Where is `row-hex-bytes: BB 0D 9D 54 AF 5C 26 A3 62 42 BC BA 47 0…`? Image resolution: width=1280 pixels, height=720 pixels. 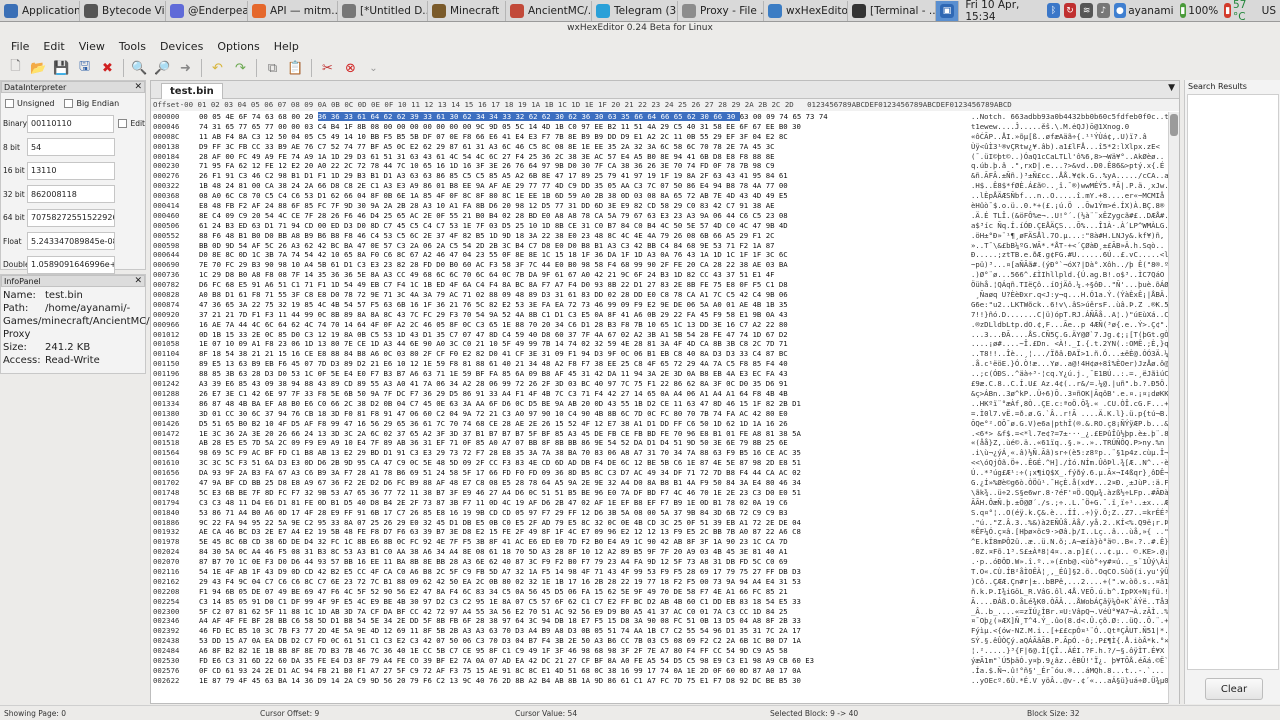
row-hex-bytes: BB 0D 9D 54 AF 5C 26 A3 62 42 BC BA 47 0… is located at coordinates (585, 246).